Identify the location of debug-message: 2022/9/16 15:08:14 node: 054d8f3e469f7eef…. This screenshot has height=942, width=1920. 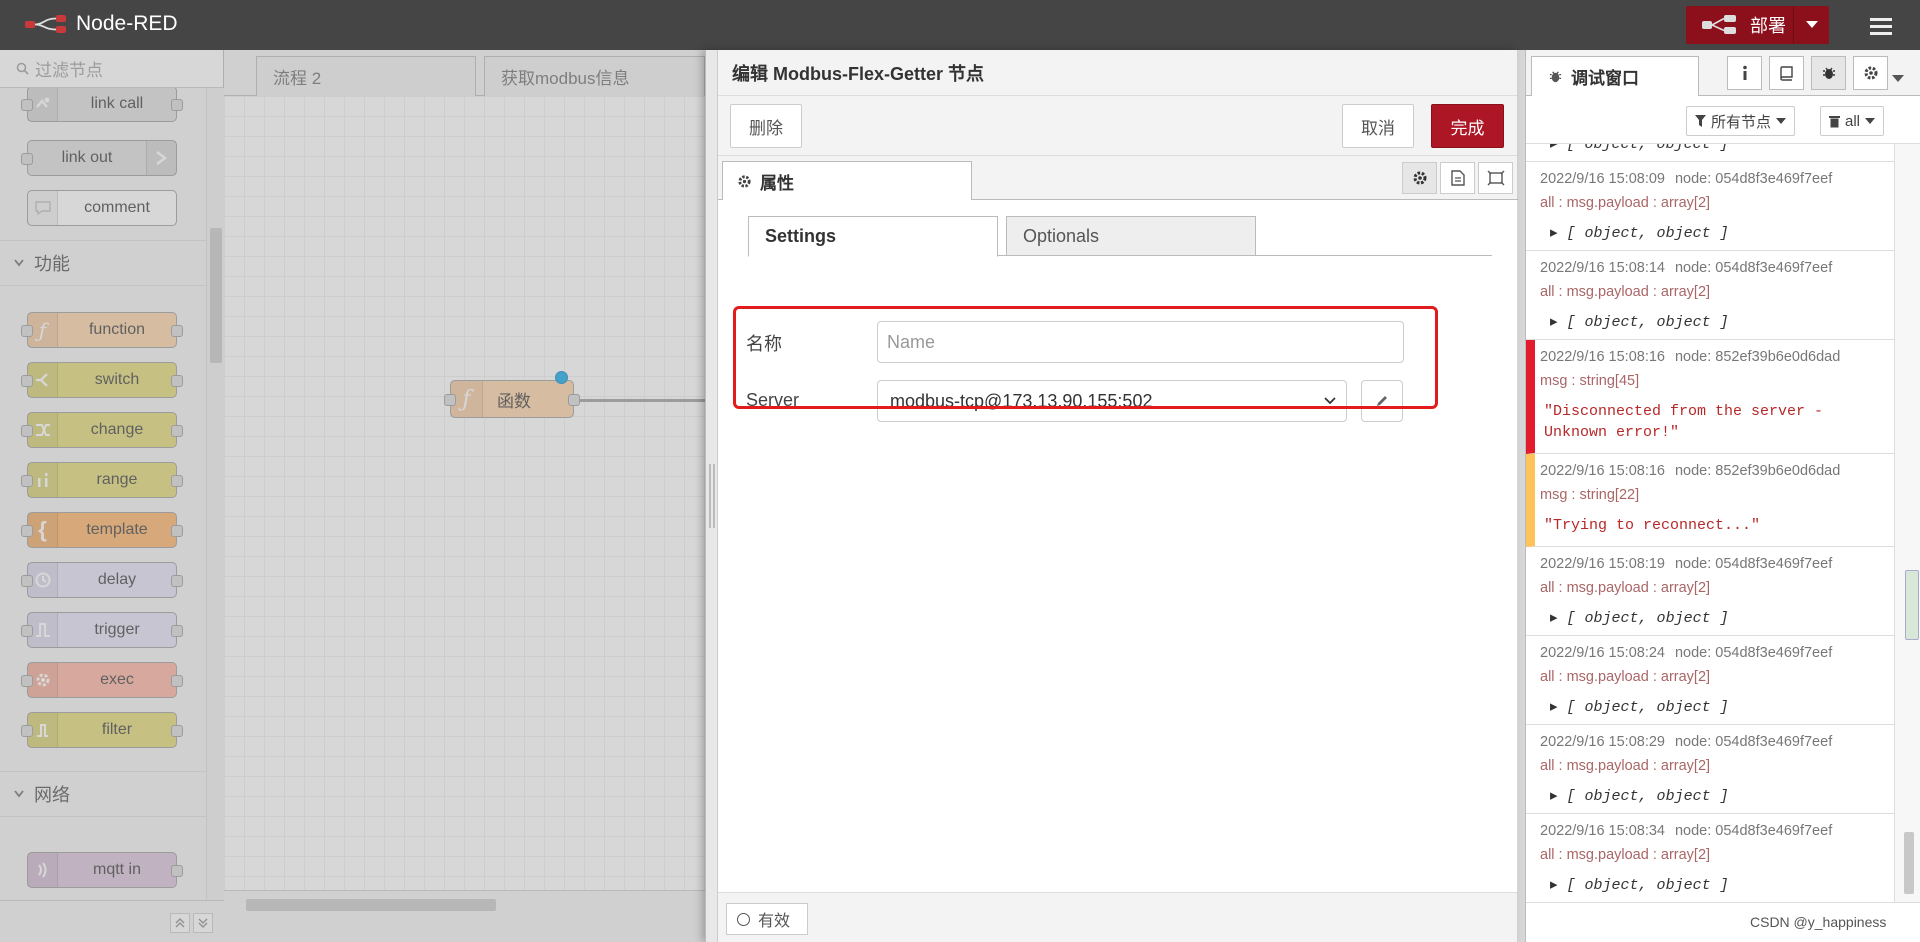
(1710, 295).